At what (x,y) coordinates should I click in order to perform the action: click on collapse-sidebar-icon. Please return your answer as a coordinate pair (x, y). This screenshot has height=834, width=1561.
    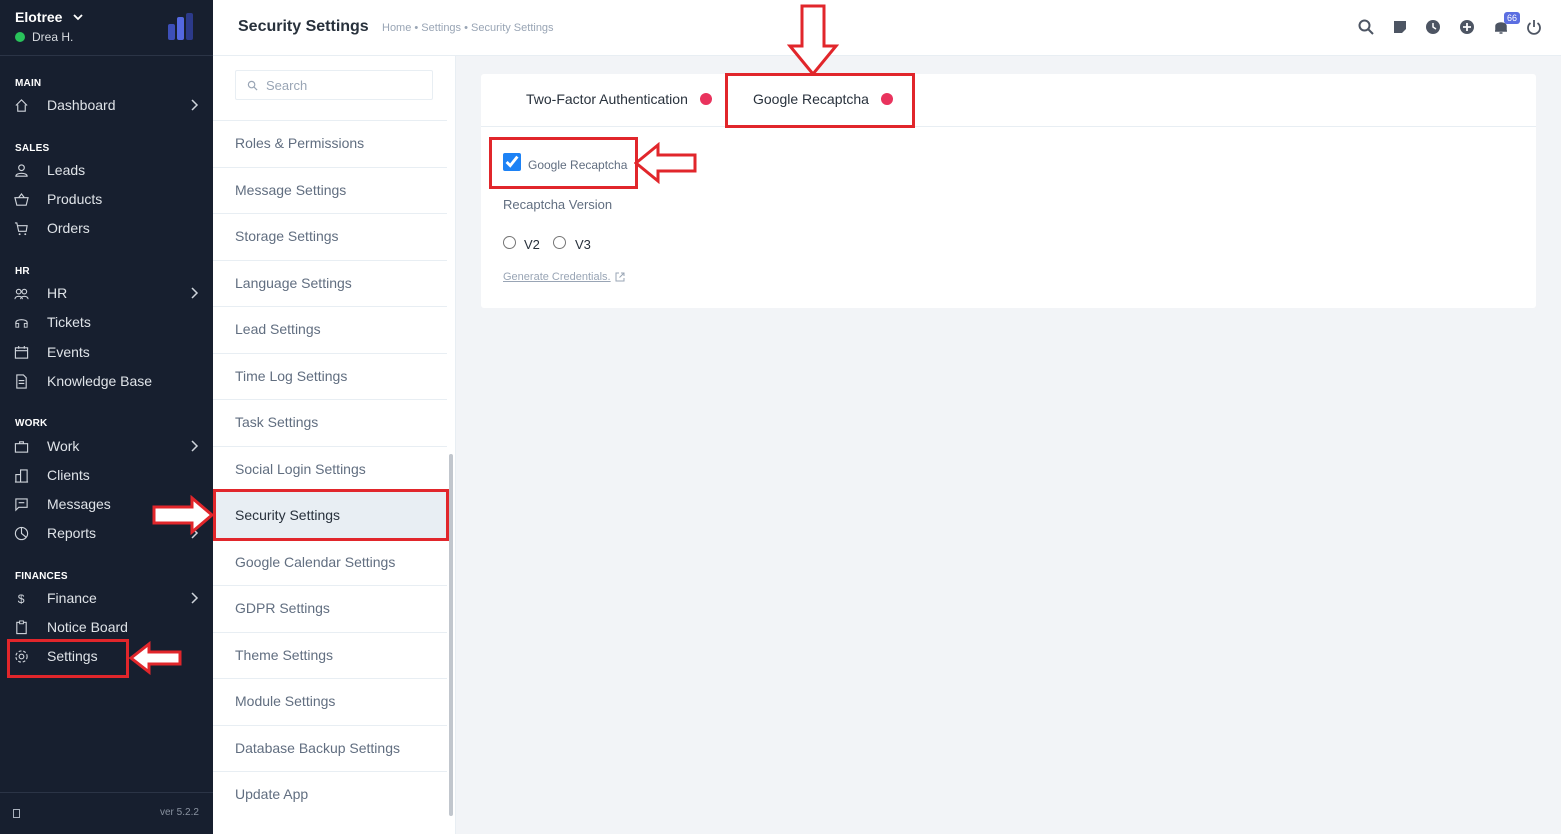
    Looking at the image, I should click on (16, 813).